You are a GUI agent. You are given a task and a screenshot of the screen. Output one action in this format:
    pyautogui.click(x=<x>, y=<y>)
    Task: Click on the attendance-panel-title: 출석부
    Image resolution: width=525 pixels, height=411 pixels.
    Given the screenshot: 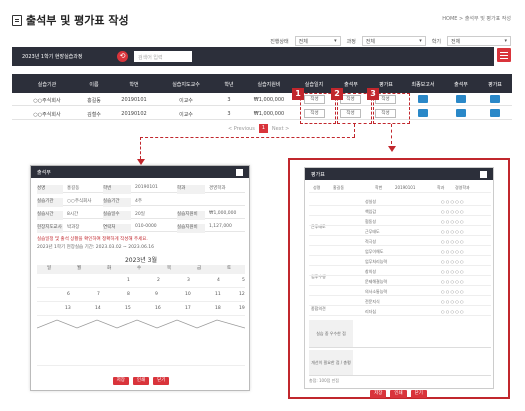 What is the action you would take?
    pyautogui.click(x=44, y=172)
    